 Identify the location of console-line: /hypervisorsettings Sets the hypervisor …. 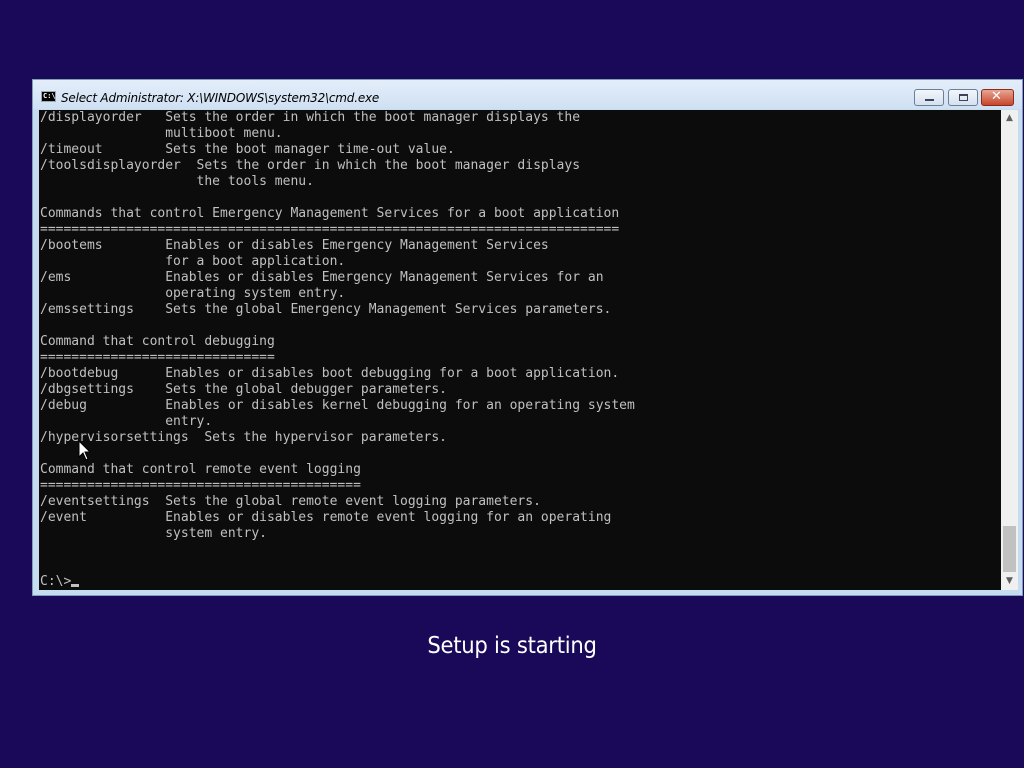
(243, 437).